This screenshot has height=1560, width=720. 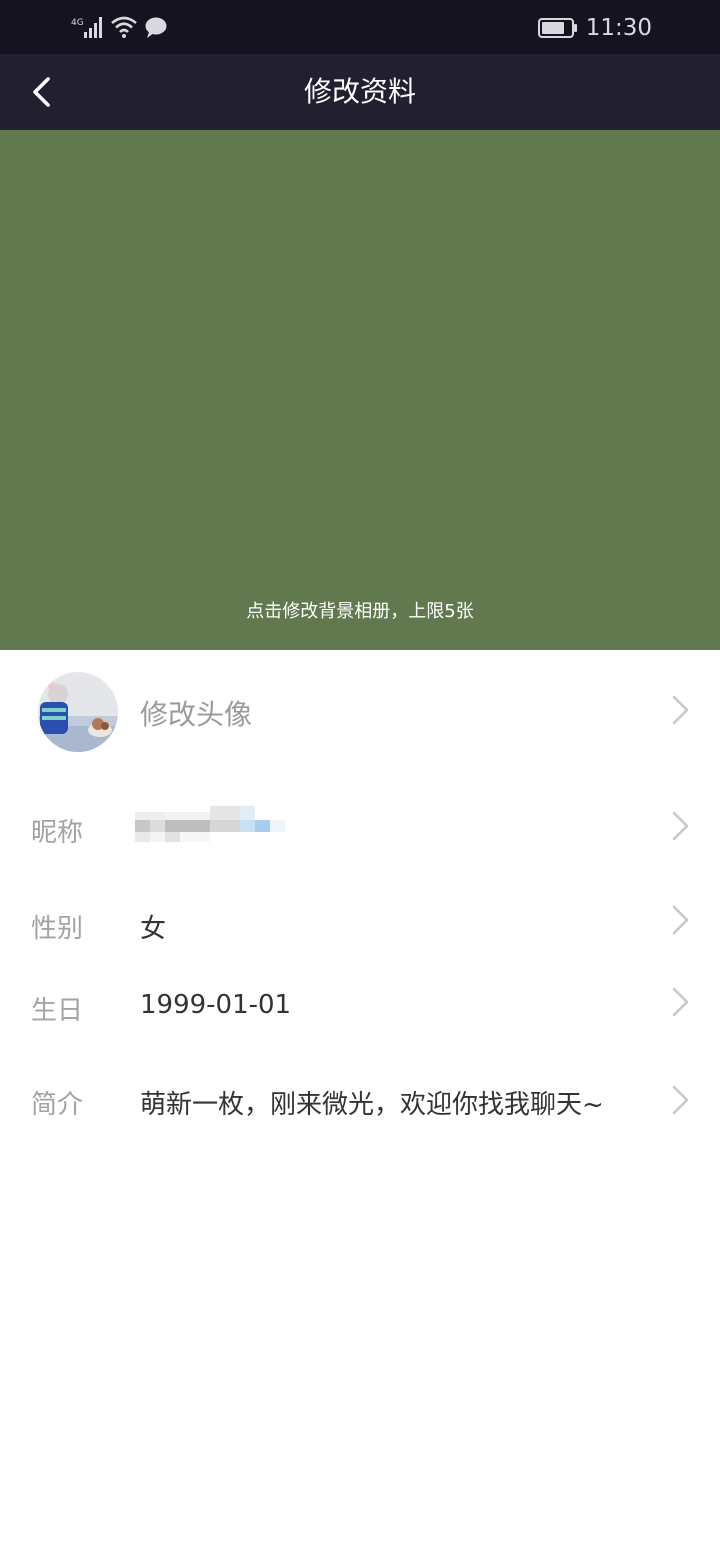 What do you see at coordinates (360, 27) in the screenshot?
I see `status-bar: 4G 11:30` at bounding box center [360, 27].